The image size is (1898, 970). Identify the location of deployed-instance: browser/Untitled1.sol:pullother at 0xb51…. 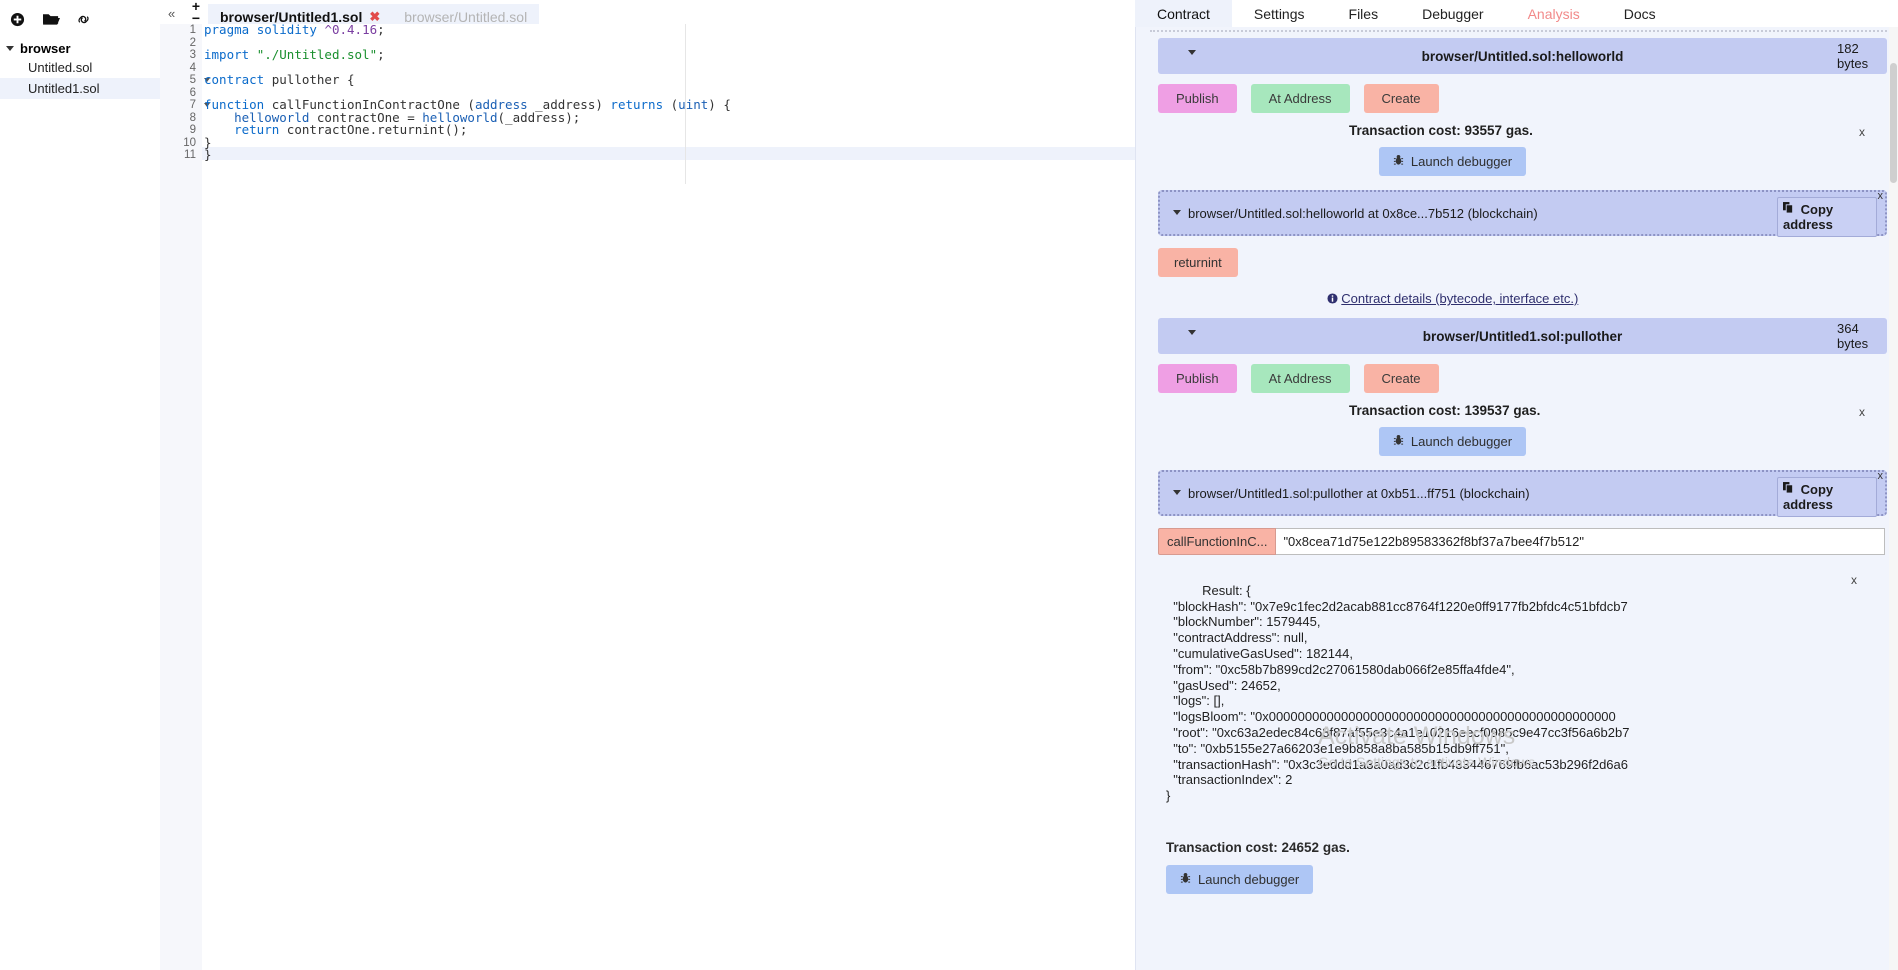
(1522, 493).